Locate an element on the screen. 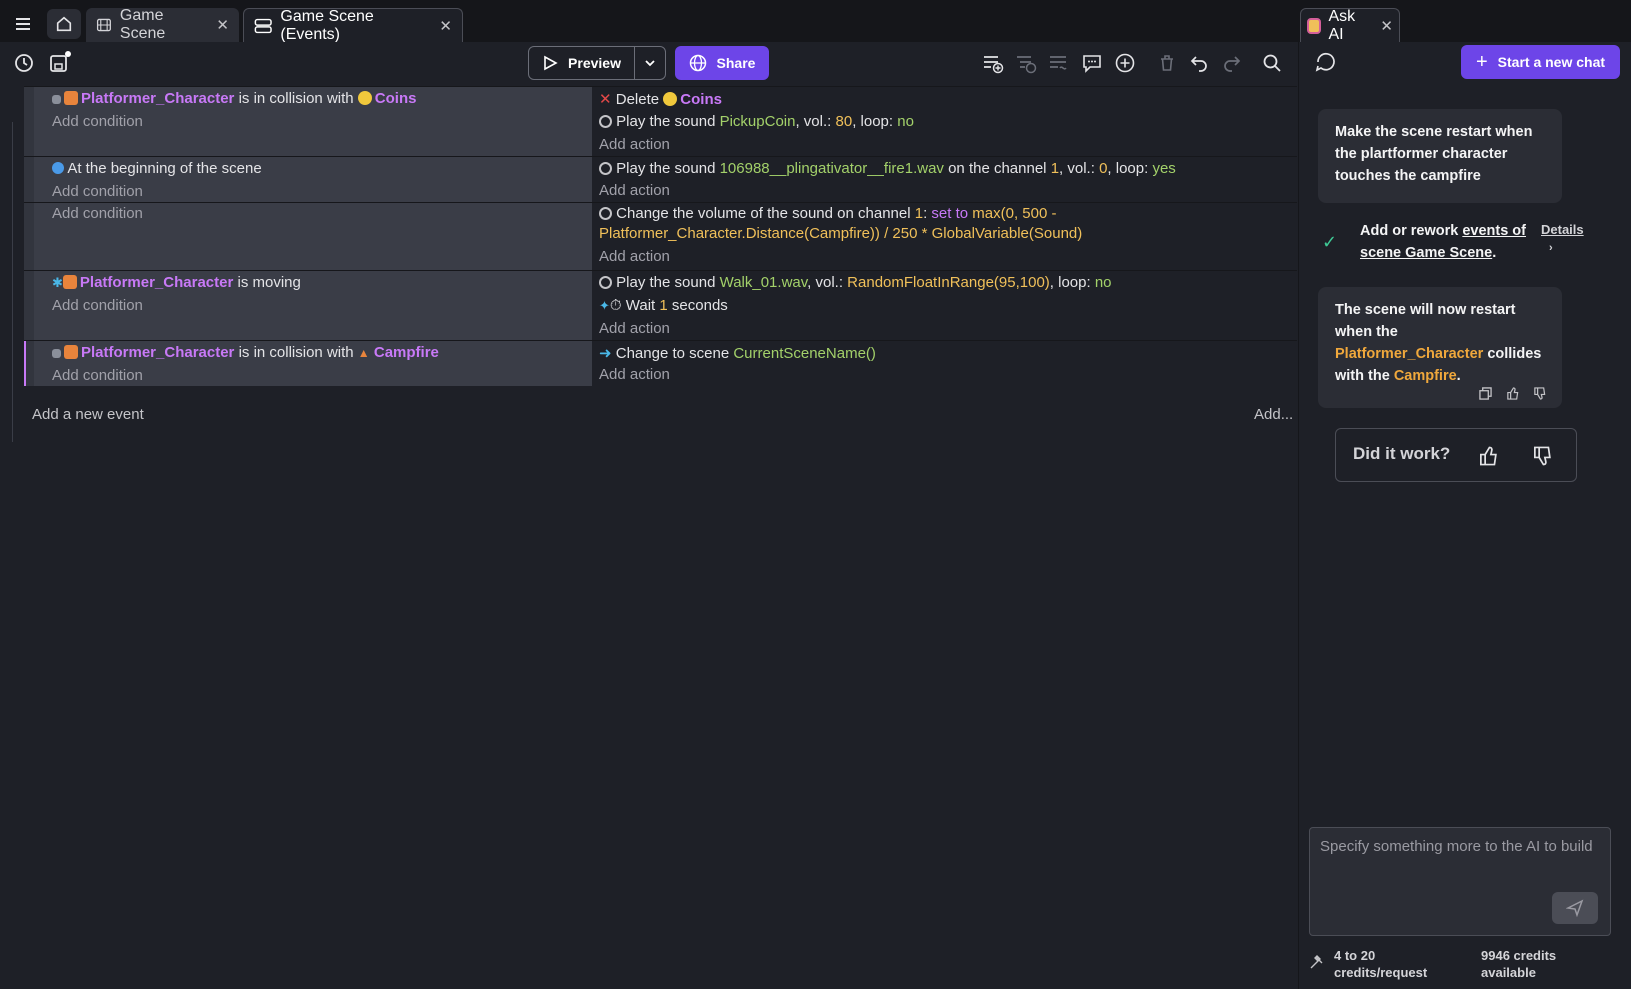 The image size is (1631, 989). sound-file: Walk_01.wav is located at coordinates (764, 282).